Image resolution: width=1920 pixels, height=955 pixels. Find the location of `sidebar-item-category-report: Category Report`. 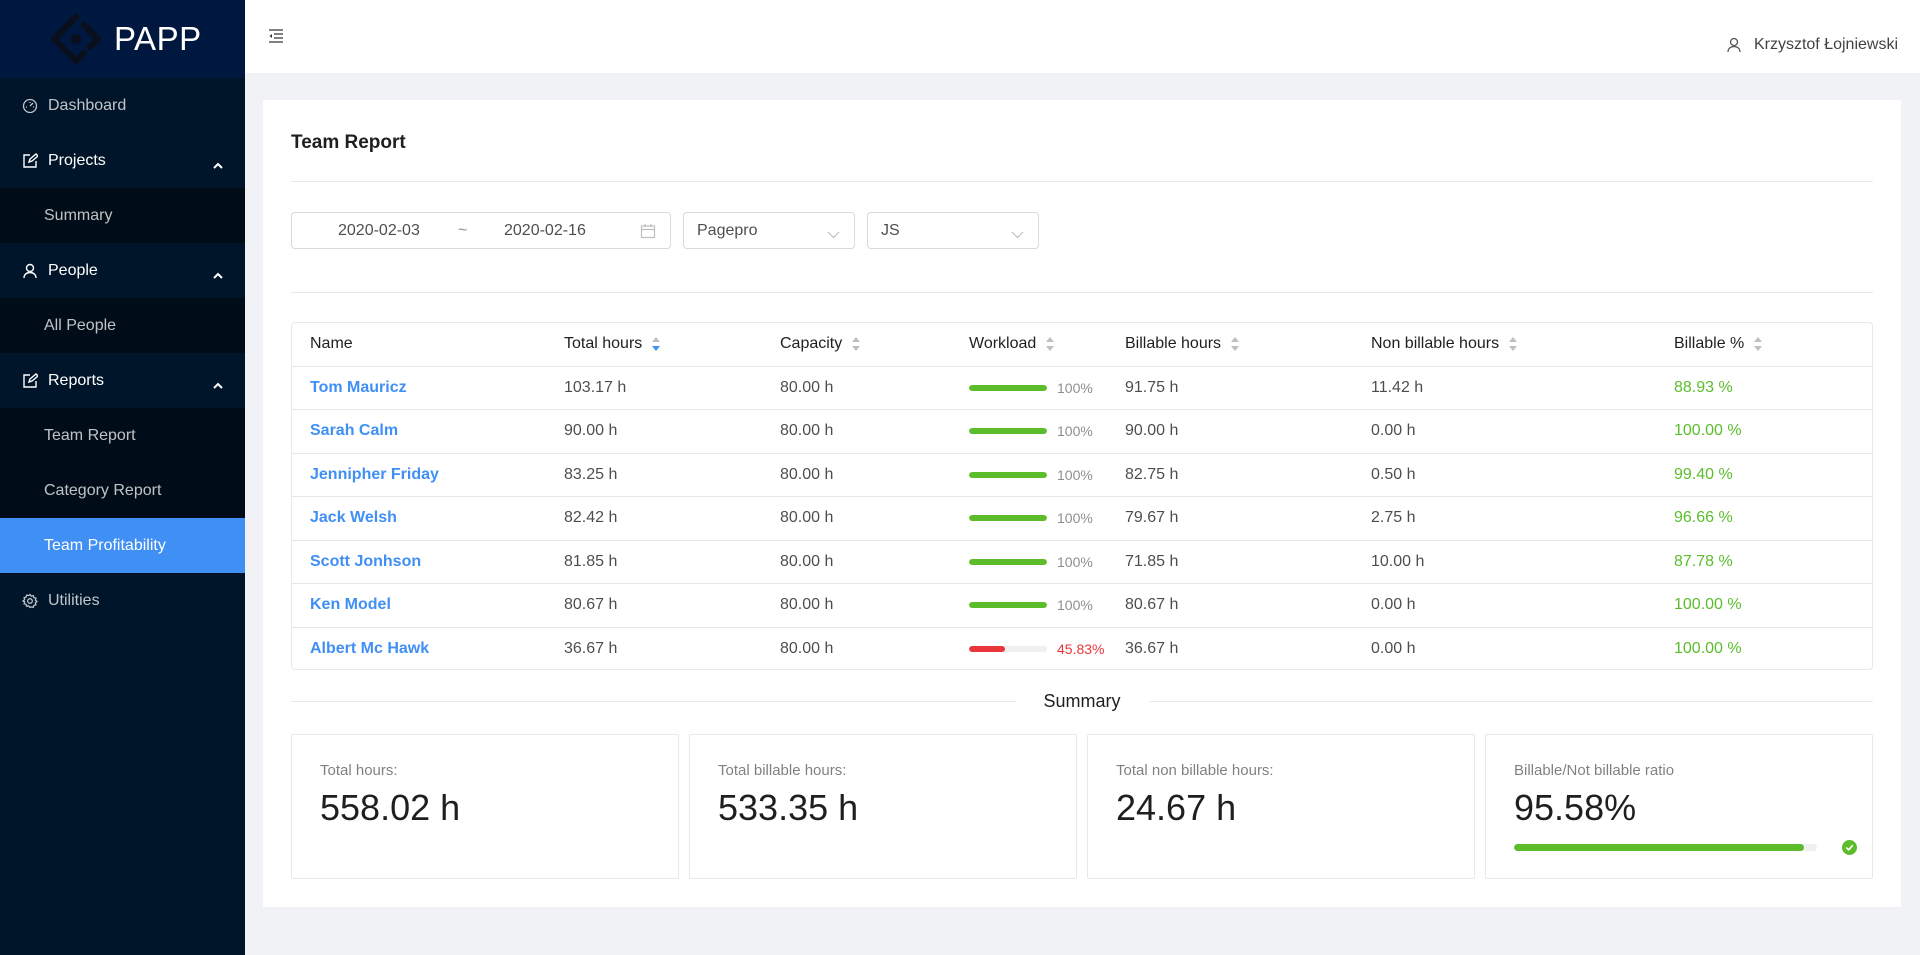

sidebar-item-category-report: Category Report is located at coordinates (122, 490).